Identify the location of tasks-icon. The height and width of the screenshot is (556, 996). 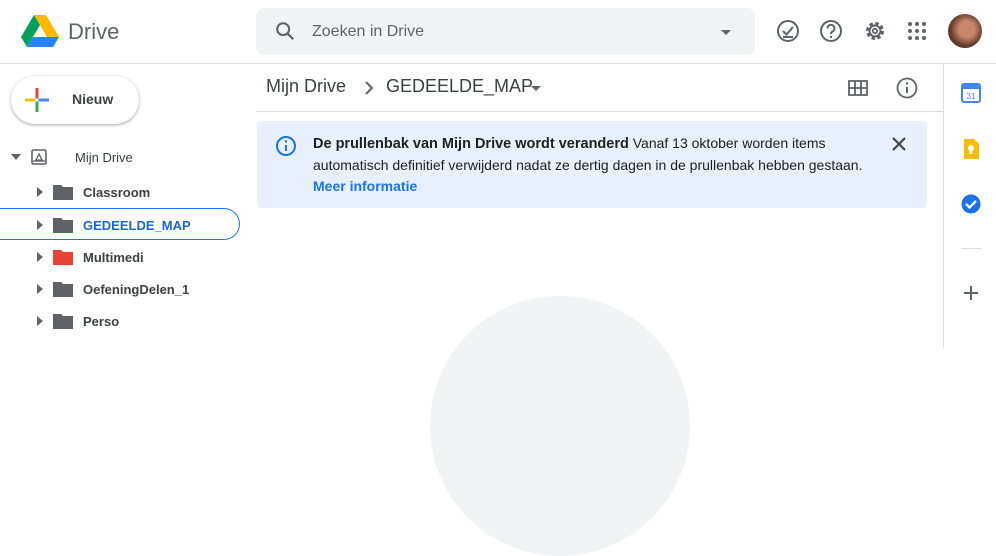
(971, 204).